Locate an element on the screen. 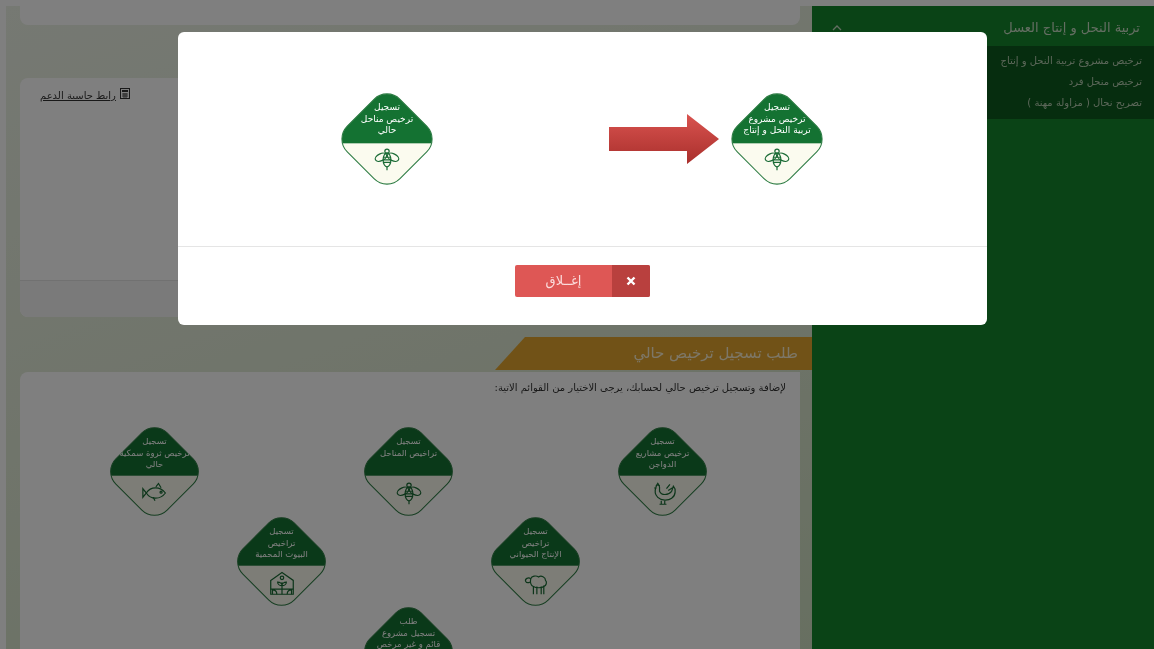 The width and height of the screenshot is (1154, 649). sidebar-section-header: تربية النحل و إنتاج العسل is located at coordinates (983, 26).